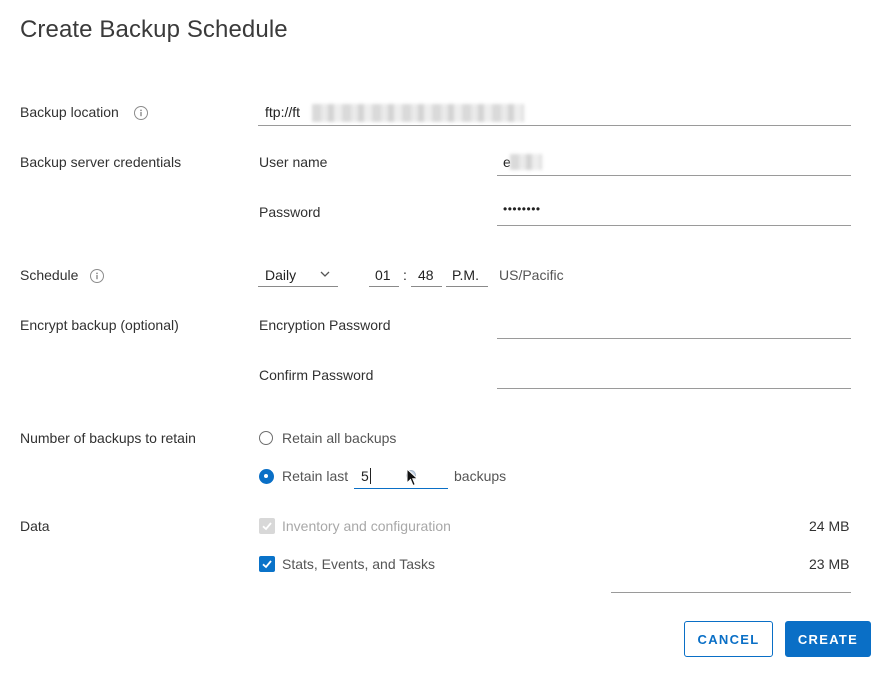 Image resolution: width=880 pixels, height=674 pixels. Describe the element at coordinates (266, 476) in the screenshot. I see `retain-last-radio` at that location.